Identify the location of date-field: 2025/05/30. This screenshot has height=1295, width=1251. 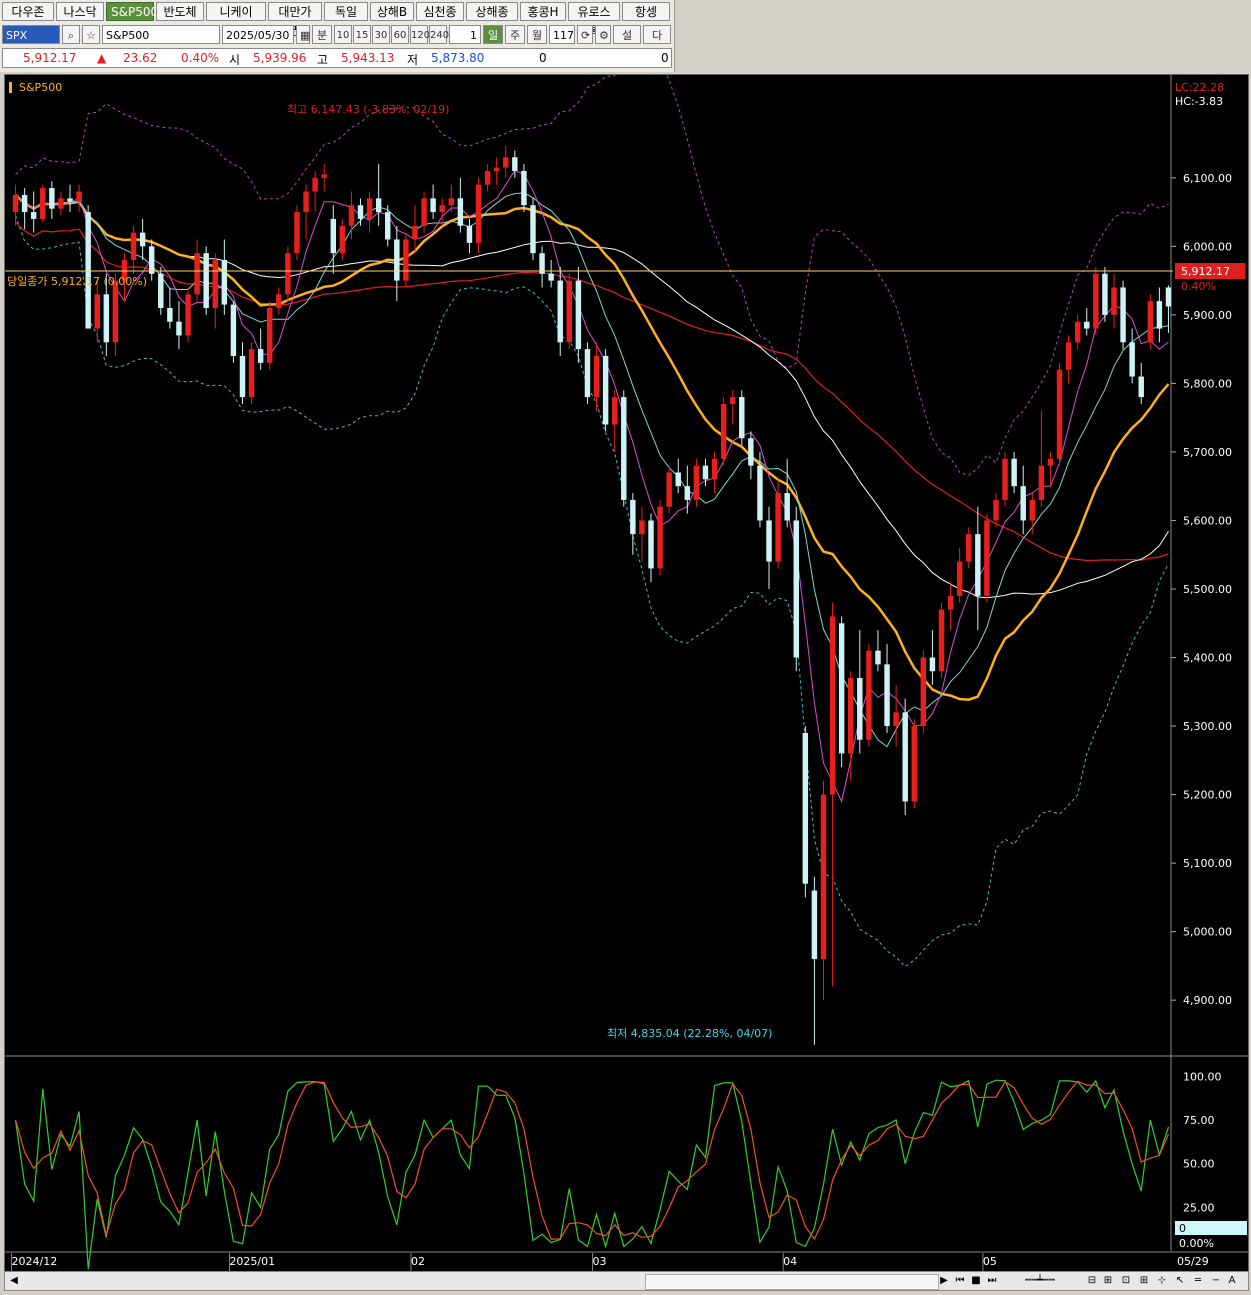
(258, 34).